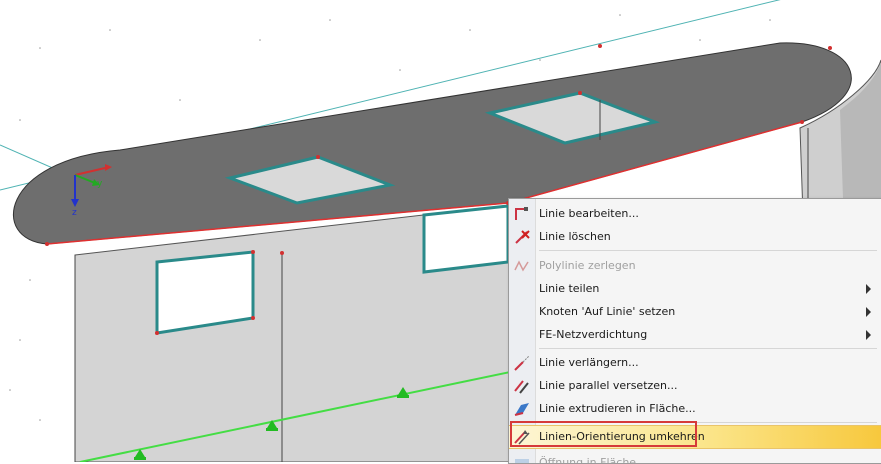 This screenshot has height=464, width=881. Describe the element at coordinates (521, 387) in the screenshot. I see `offset-line-icon` at that location.